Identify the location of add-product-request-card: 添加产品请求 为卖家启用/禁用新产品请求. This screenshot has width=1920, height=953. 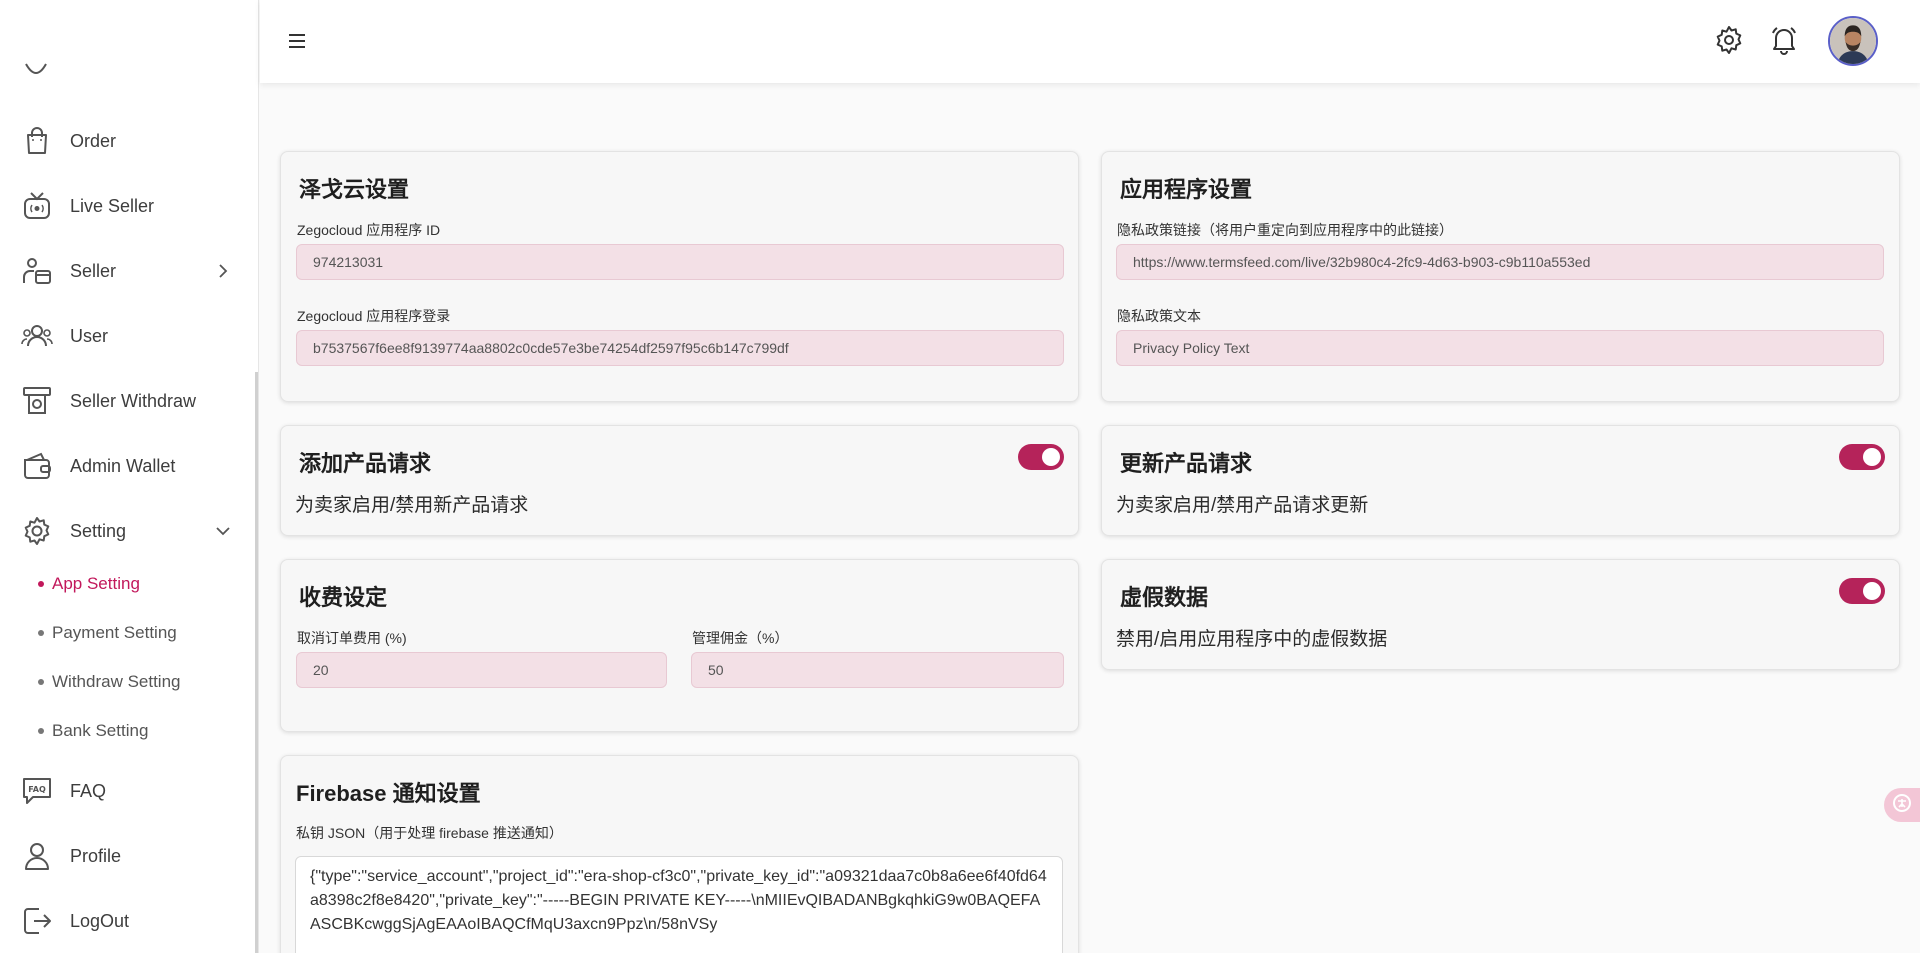
(679, 480).